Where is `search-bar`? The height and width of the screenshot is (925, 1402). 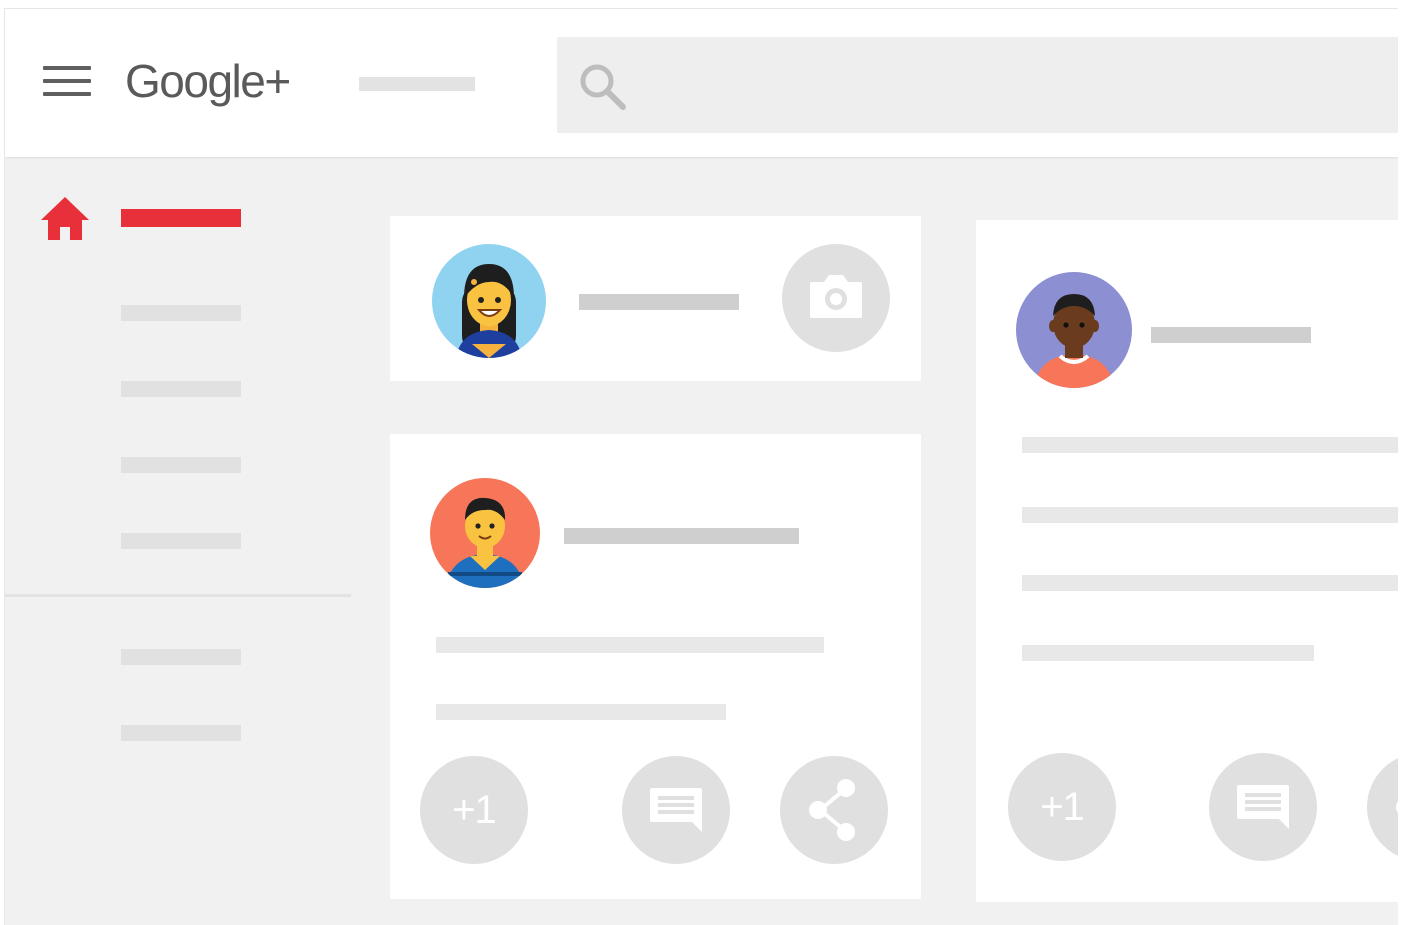
search-bar is located at coordinates (977, 85).